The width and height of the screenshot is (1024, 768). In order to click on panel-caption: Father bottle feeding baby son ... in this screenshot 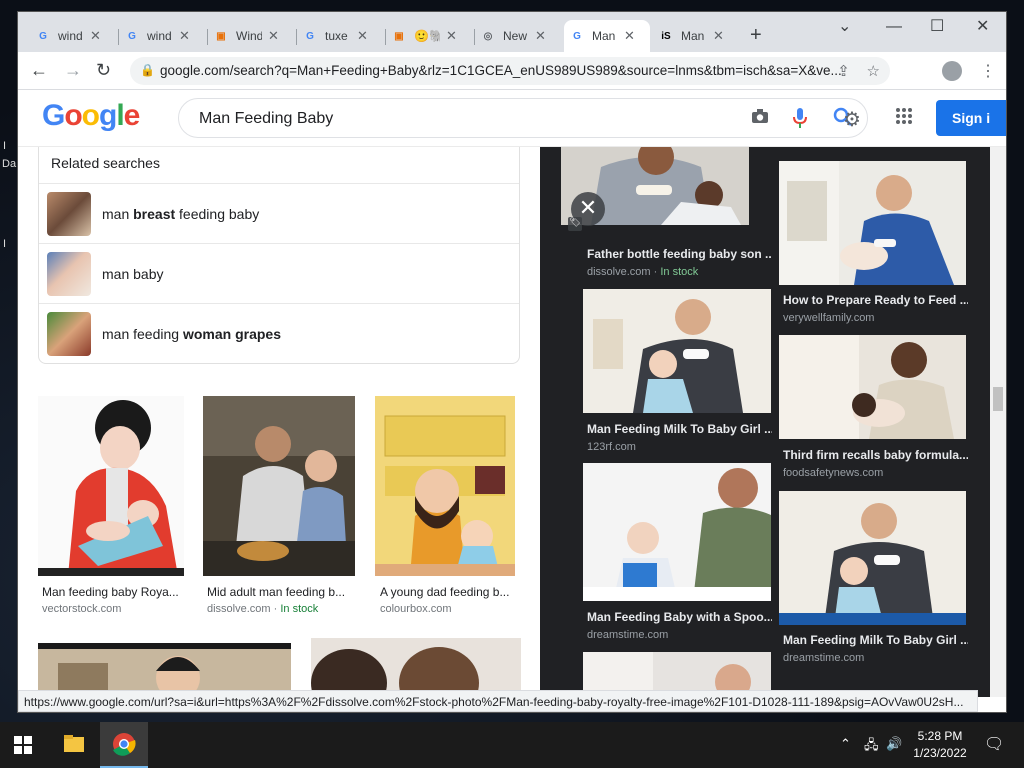, I will do `click(679, 254)`.